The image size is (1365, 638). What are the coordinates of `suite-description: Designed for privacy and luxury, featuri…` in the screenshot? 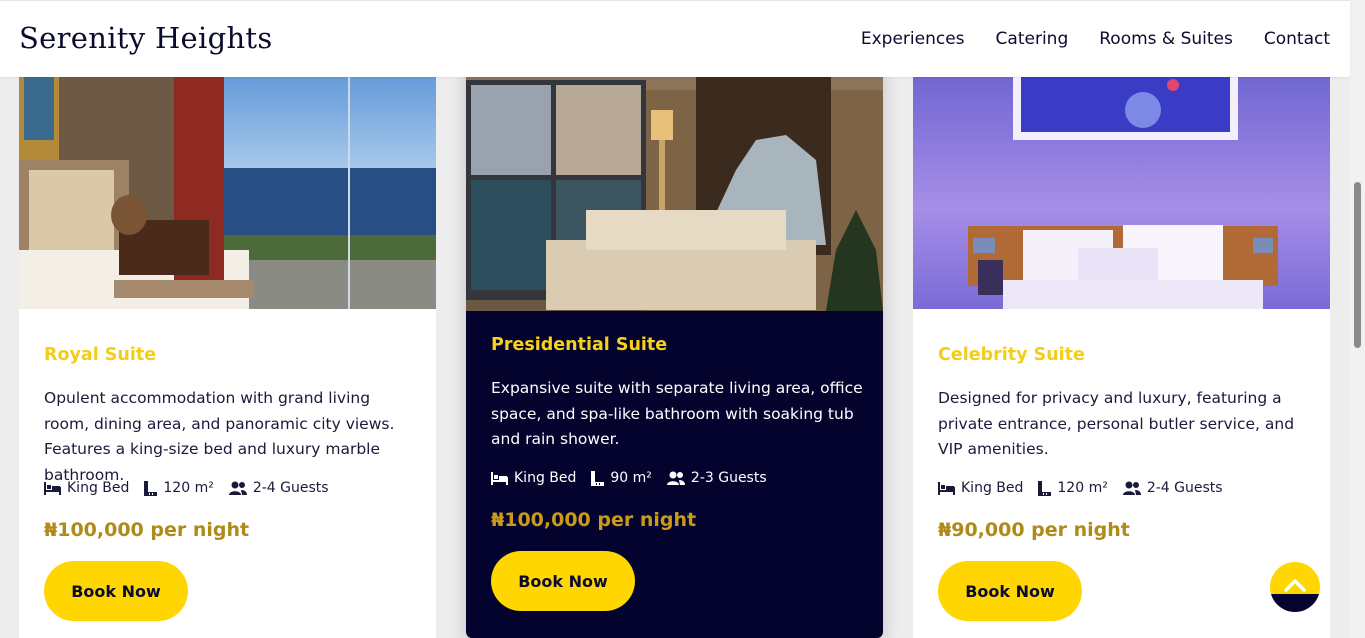 It's located at (1116, 423).